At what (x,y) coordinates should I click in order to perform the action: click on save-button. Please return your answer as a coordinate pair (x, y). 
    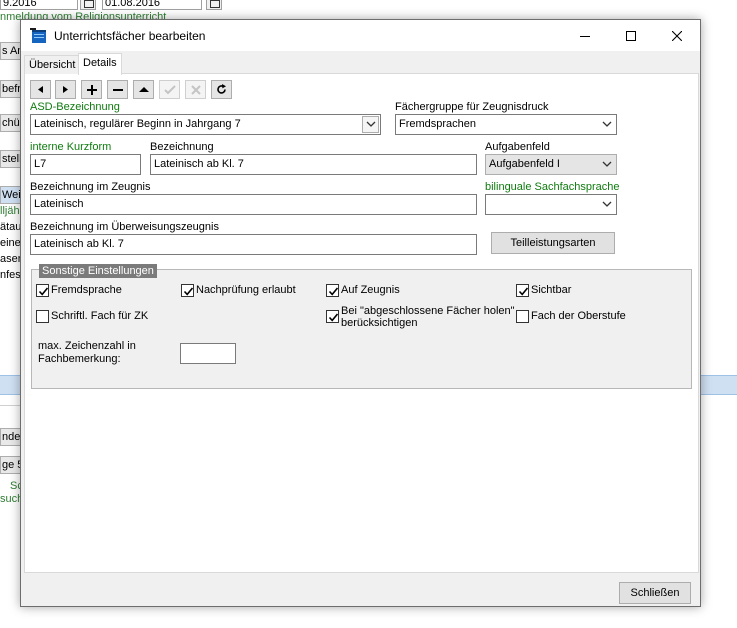
    Looking at the image, I should click on (169, 89).